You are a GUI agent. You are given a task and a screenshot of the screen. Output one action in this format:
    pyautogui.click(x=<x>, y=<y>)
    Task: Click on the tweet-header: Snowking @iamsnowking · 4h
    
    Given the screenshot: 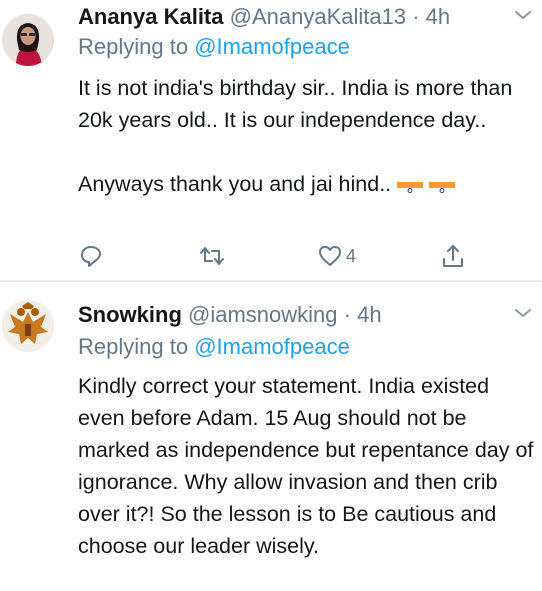 What is the action you would take?
    pyautogui.click(x=230, y=315)
    